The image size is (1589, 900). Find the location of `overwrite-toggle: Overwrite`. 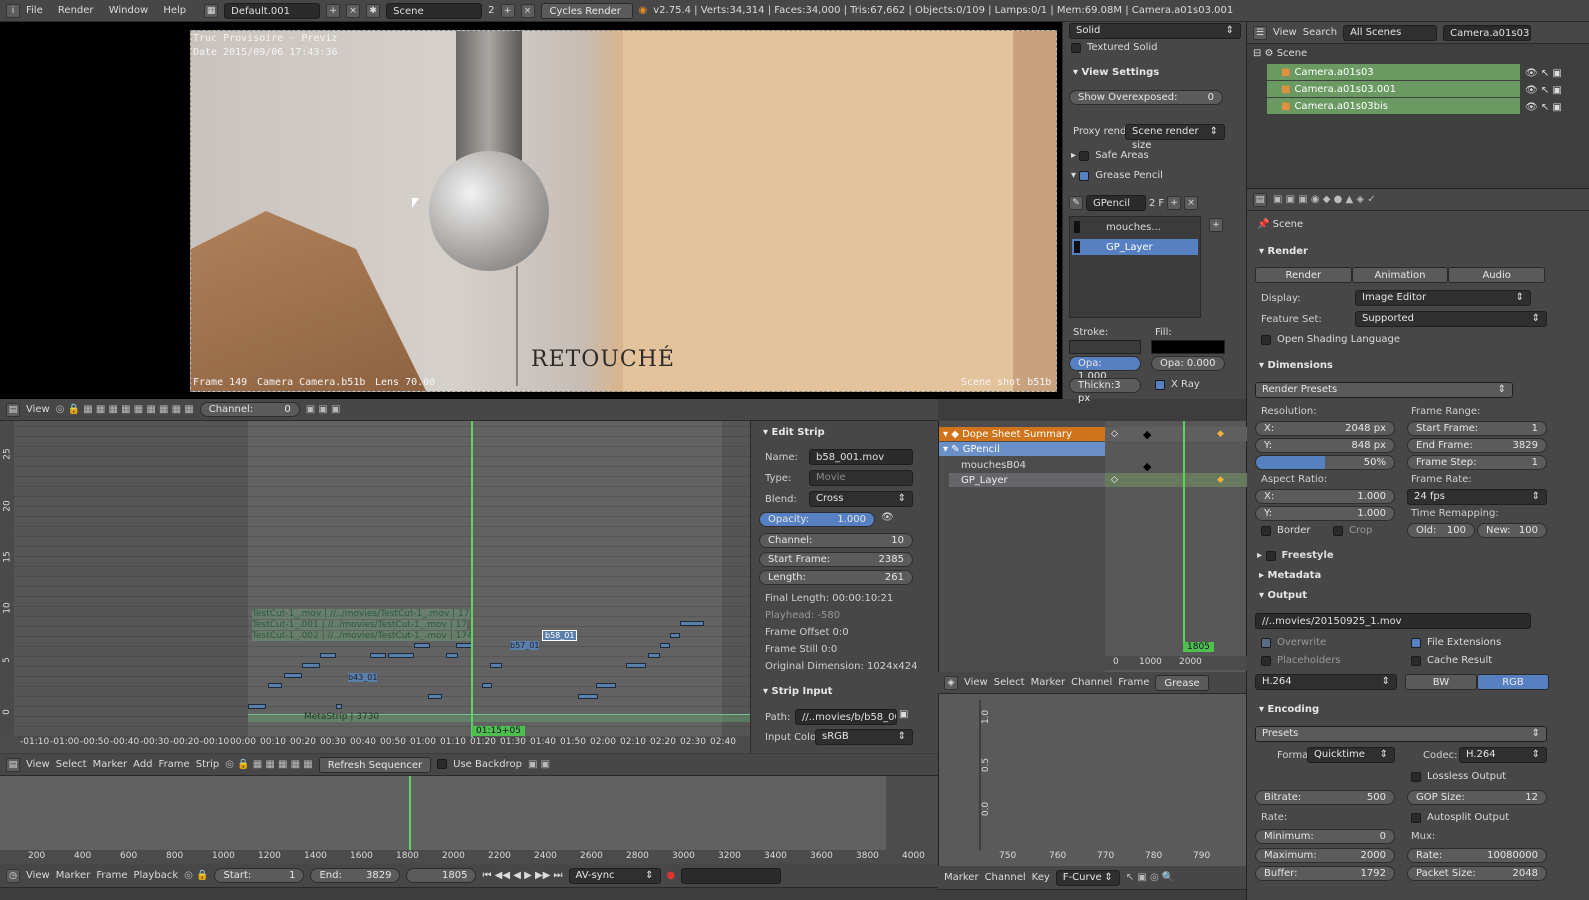

overwrite-toggle: Overwrite is located at coordinates (1293, 642).